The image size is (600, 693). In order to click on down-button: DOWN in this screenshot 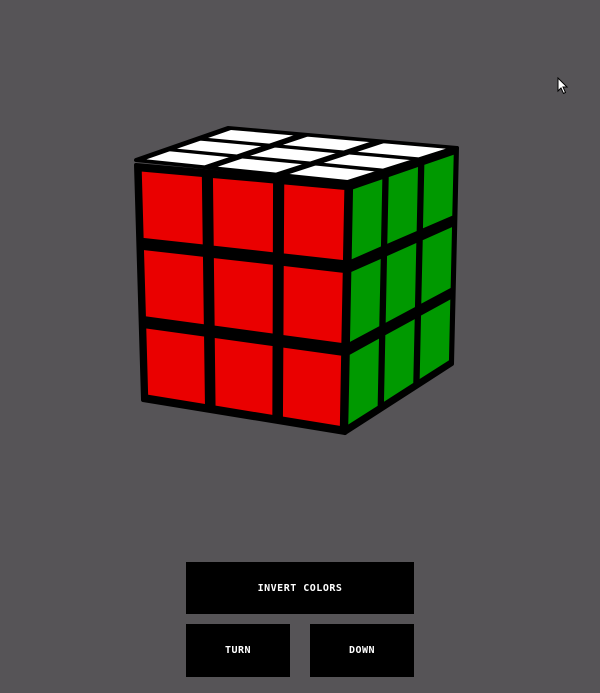, I will do `click(362, 650)`.